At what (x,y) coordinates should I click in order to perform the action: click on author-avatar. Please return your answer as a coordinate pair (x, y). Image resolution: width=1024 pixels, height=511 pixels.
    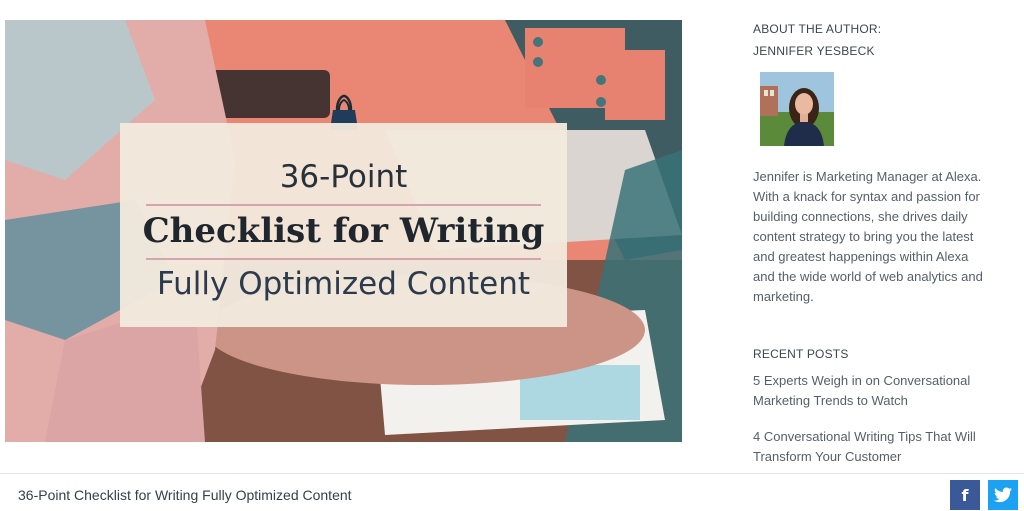
    Looking at the image, I should click on (797, 109).